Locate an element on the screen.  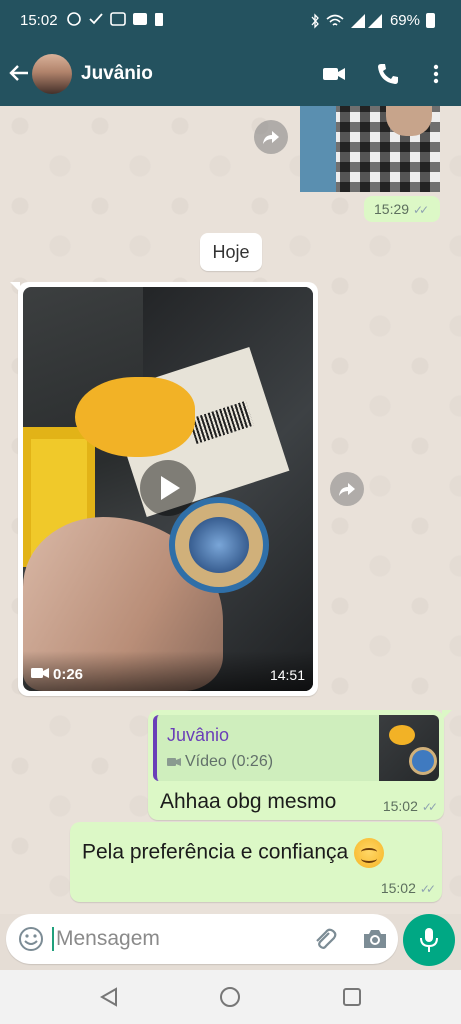
composer-field is located at coordinates (202, 939).